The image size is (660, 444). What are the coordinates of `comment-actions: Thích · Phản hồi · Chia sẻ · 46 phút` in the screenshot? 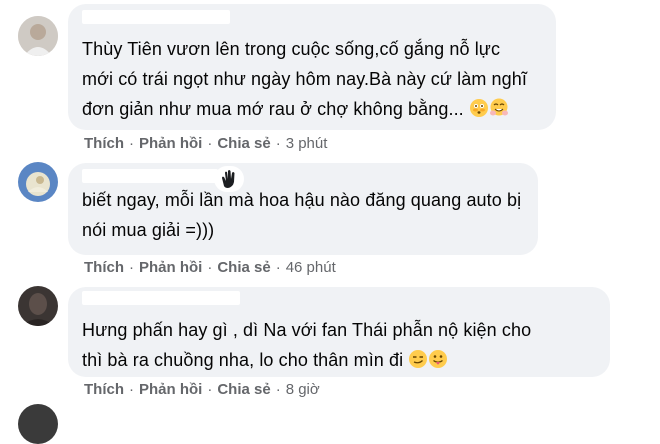 It's located at (210, 267).